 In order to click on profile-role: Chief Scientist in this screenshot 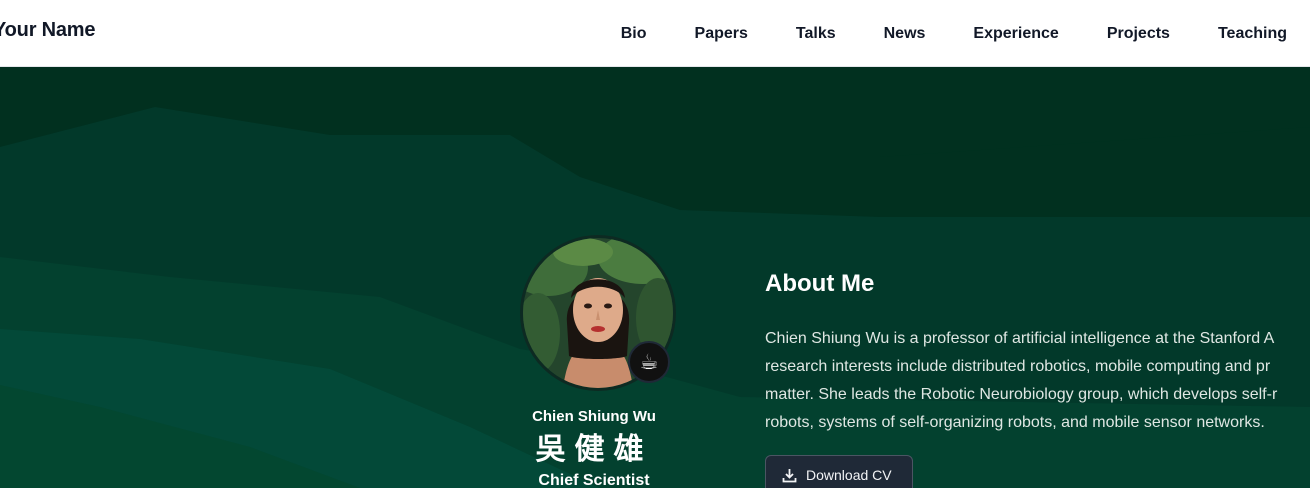, I will do `click(594, 480)`.